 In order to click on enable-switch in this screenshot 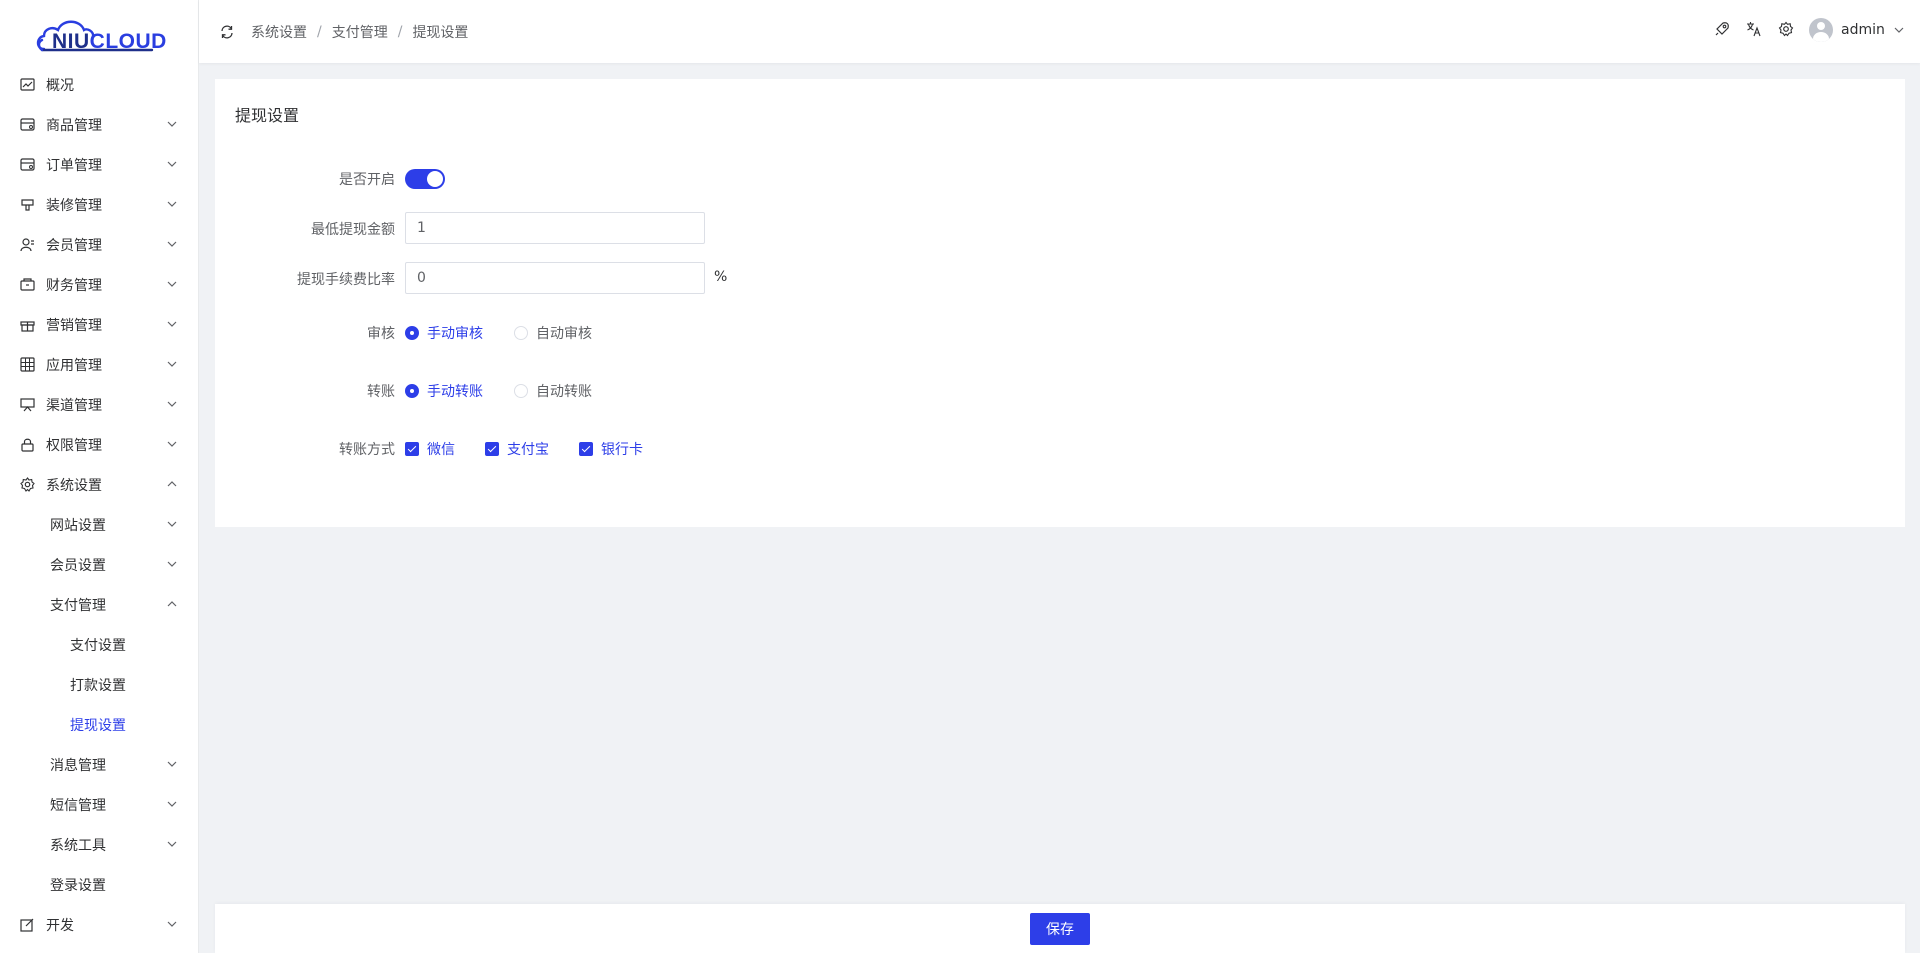, I will do `click(425, 179)`.